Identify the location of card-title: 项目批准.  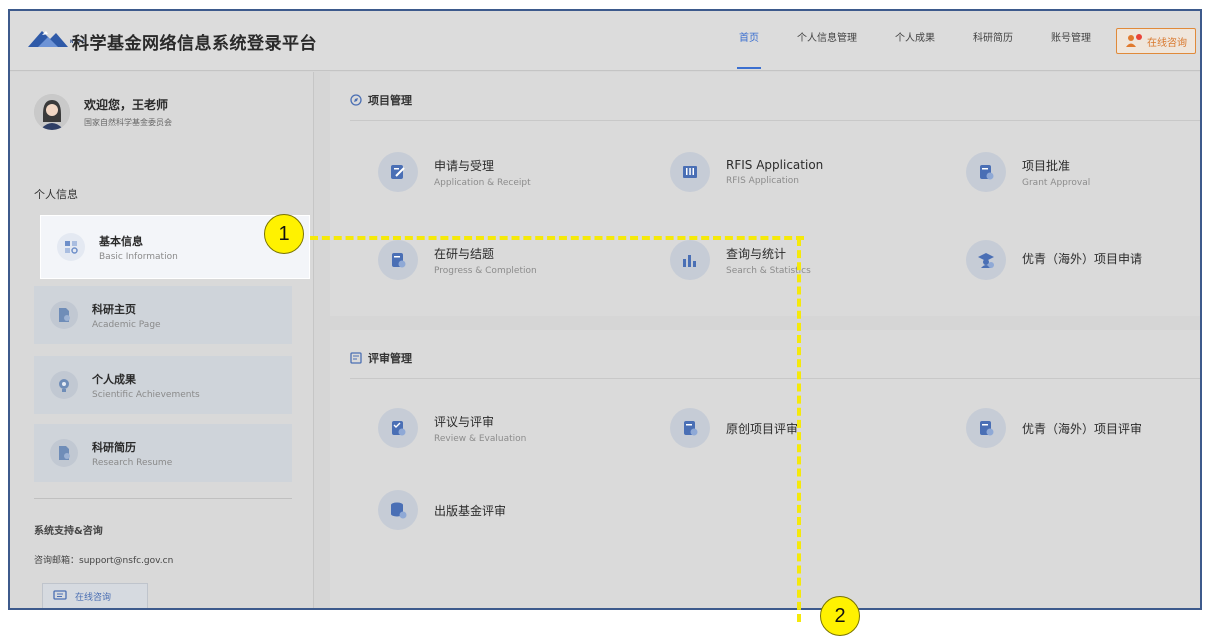
(1046, 165).